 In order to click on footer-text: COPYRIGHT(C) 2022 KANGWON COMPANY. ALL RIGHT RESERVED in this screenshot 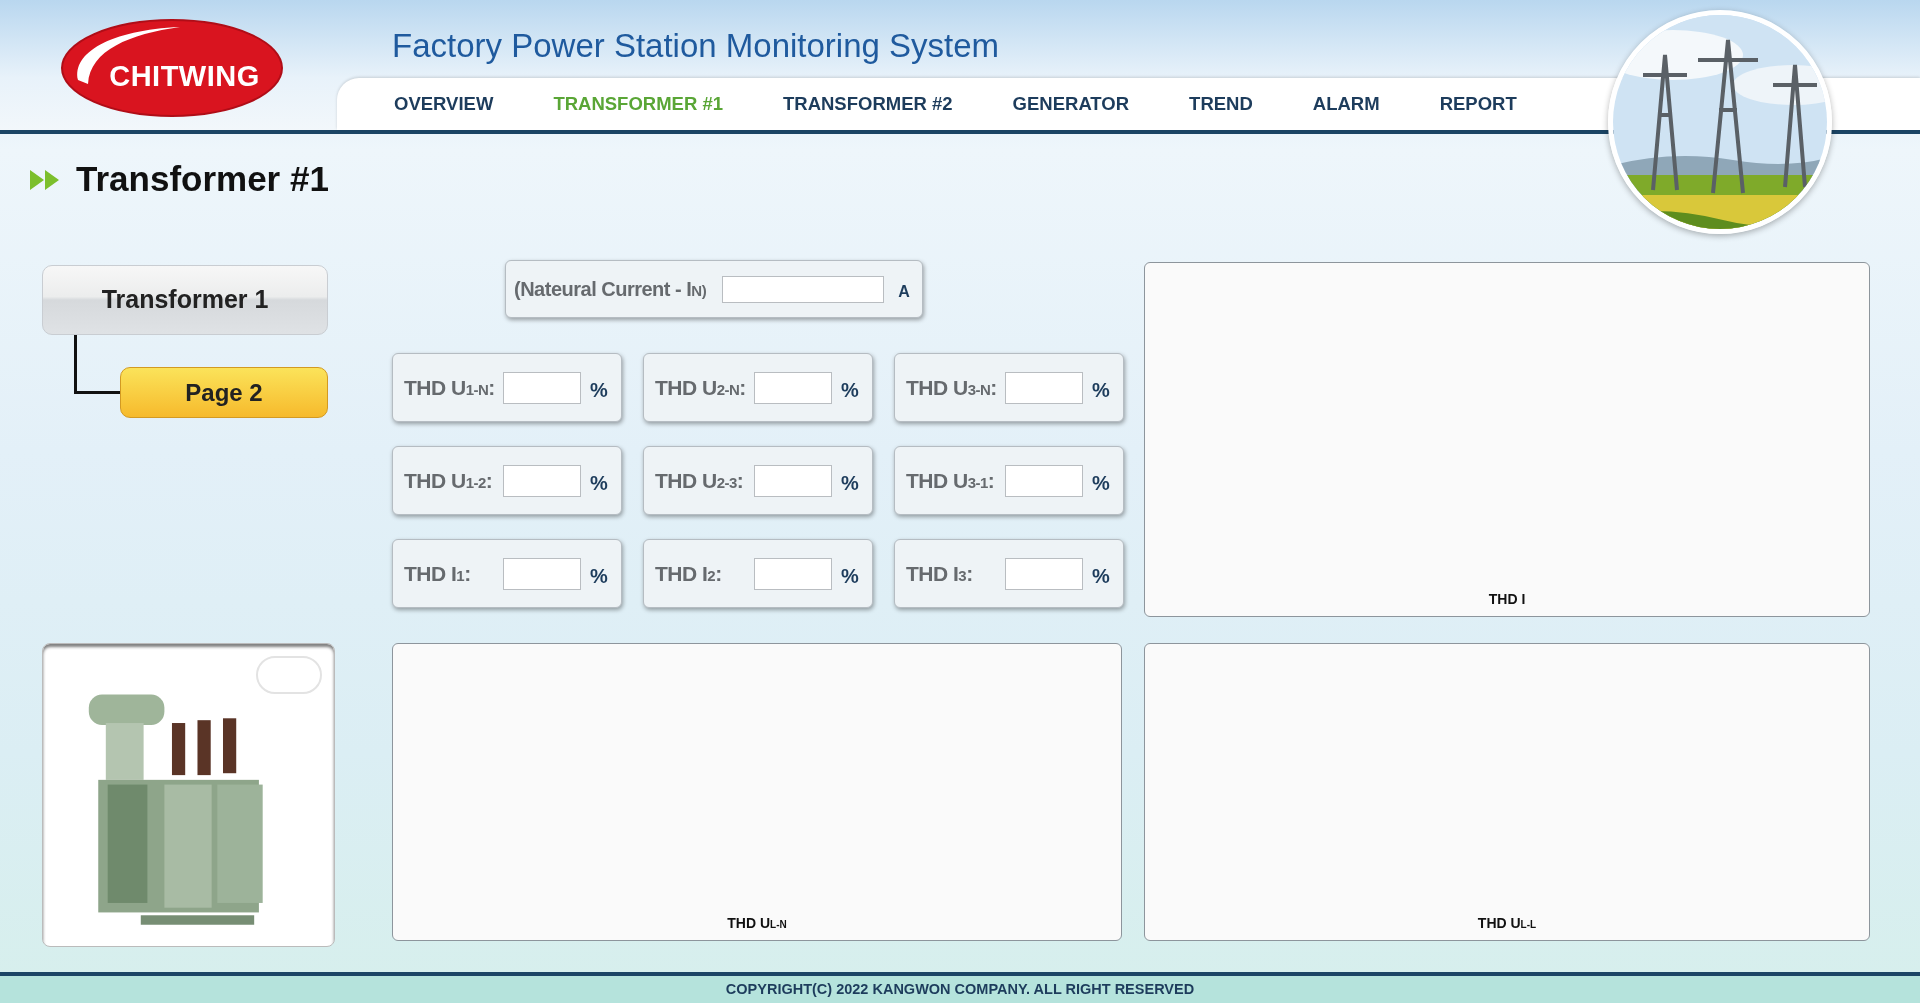, I will do `click(960, 989)`.